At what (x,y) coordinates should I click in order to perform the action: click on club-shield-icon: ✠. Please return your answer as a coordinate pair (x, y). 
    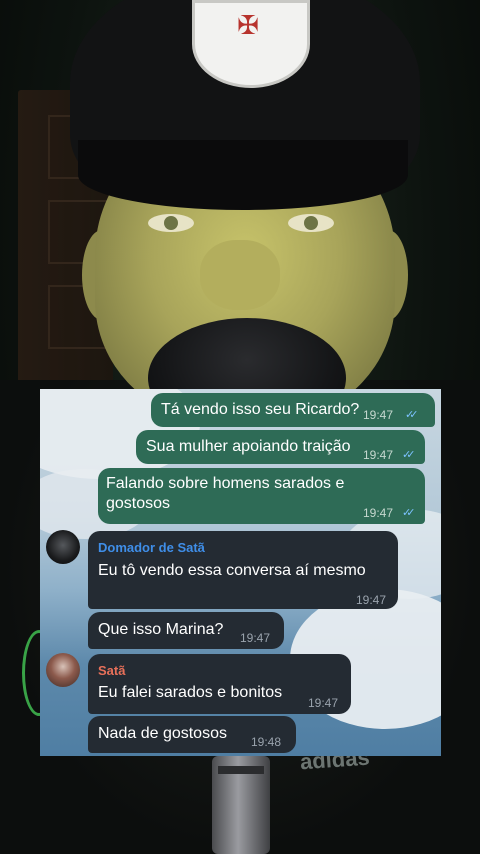
    Looking at the image, I should click on (251, 44).